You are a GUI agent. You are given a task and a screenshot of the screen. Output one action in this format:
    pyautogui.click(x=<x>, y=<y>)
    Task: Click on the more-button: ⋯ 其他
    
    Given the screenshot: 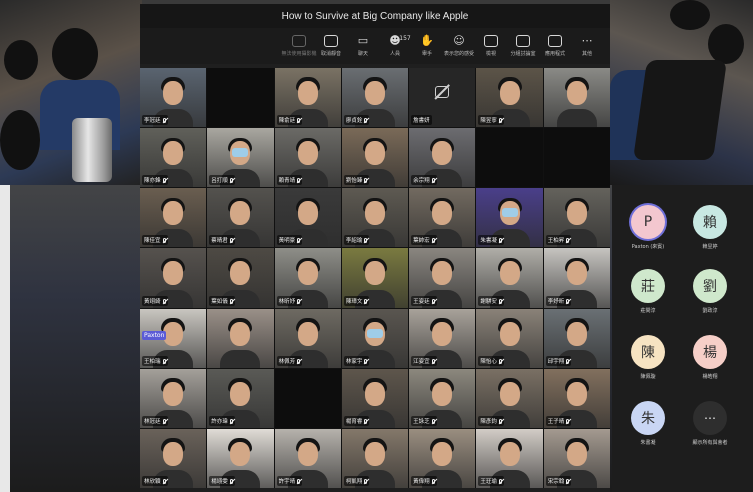 What is the action you would take?
    pyautogui.click(x=587, y=46)
    